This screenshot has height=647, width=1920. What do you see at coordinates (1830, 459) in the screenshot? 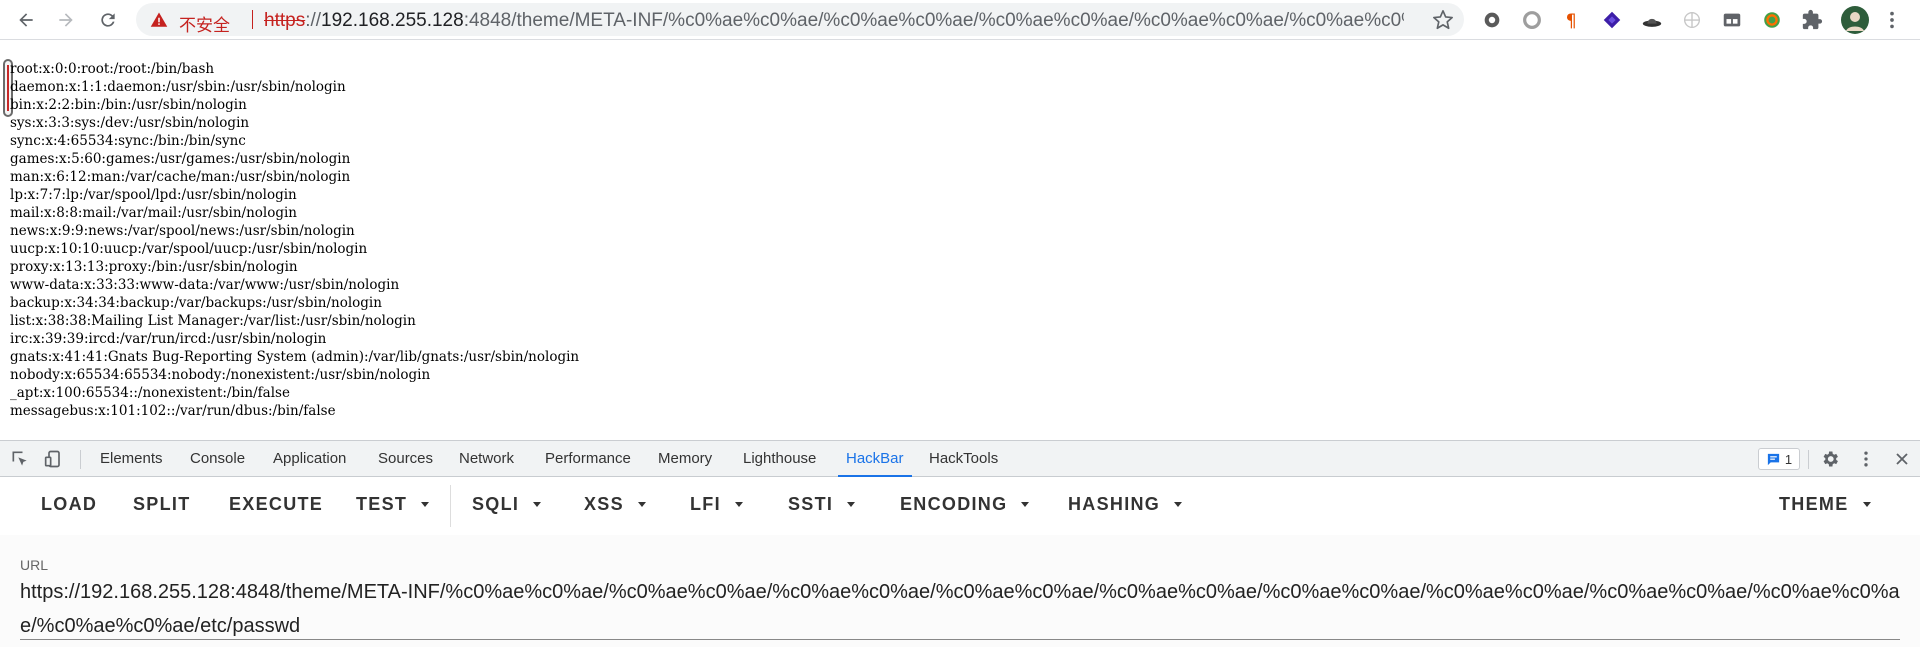
I see `settings-gear-icon` at bounding box center [1830, 459].